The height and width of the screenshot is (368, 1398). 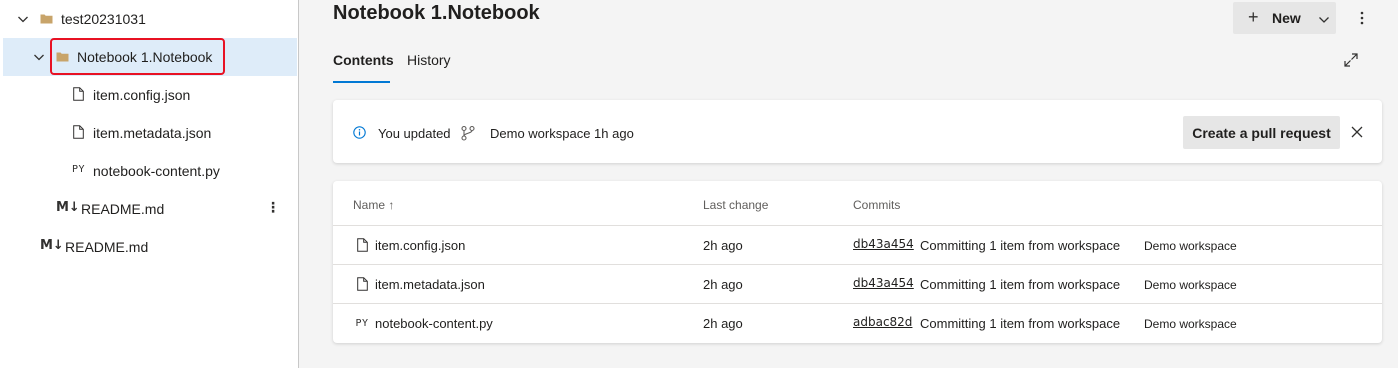 What do you see at coordinates (562, 133) in the screenshot?
I see `banner-workspace: Demo workspace 1h ago` at bounding box center [562, 133].